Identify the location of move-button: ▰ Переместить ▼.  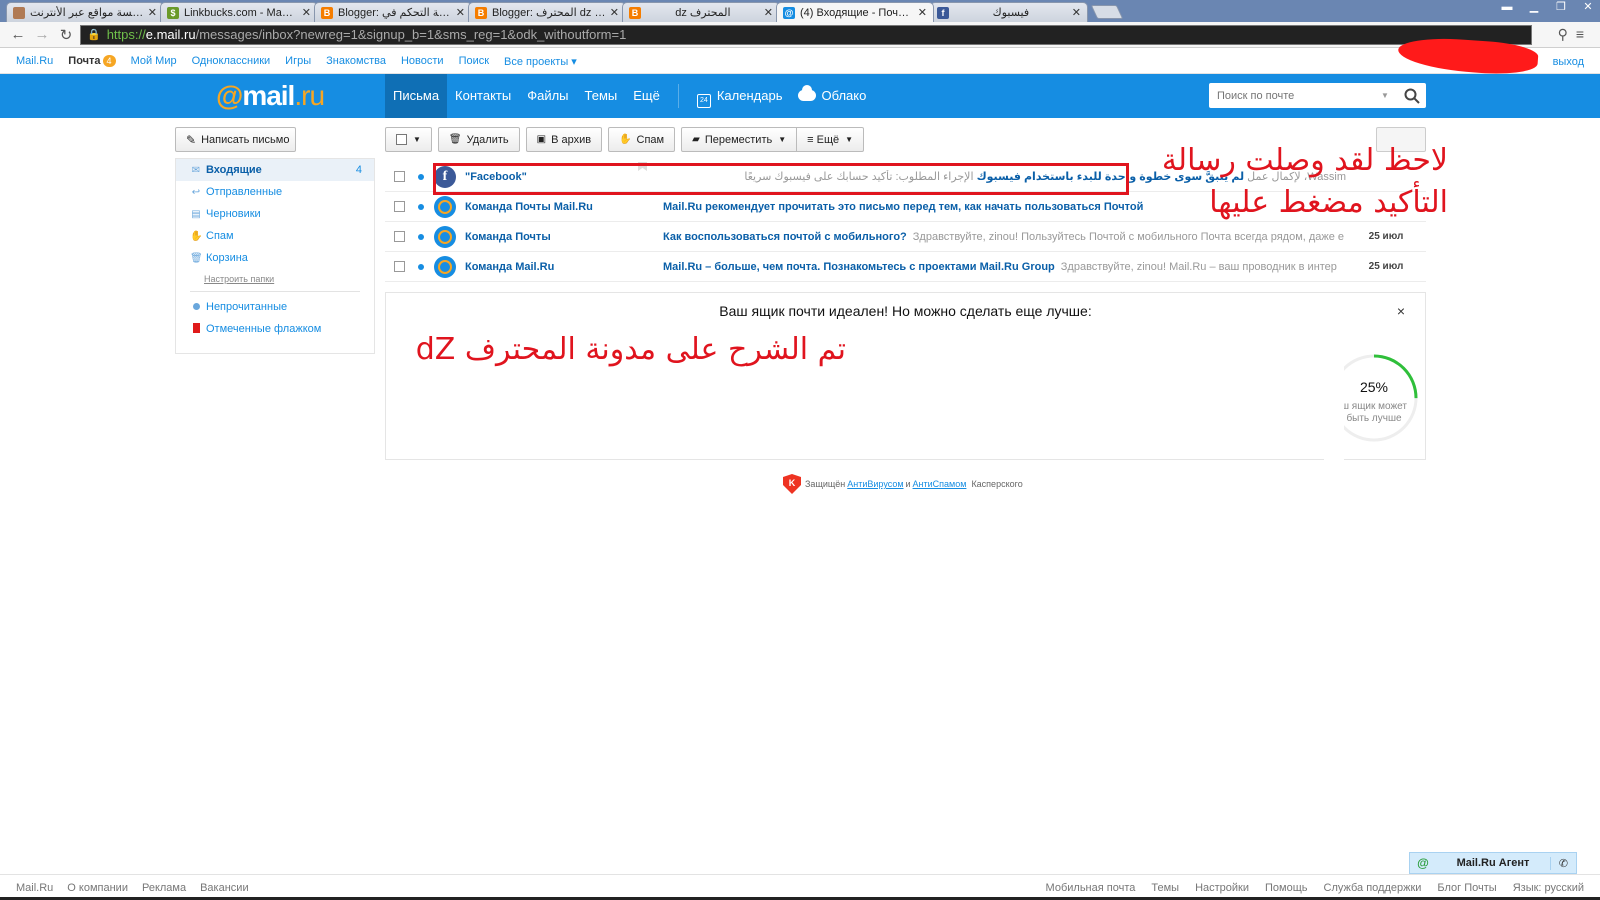
(739, 139).